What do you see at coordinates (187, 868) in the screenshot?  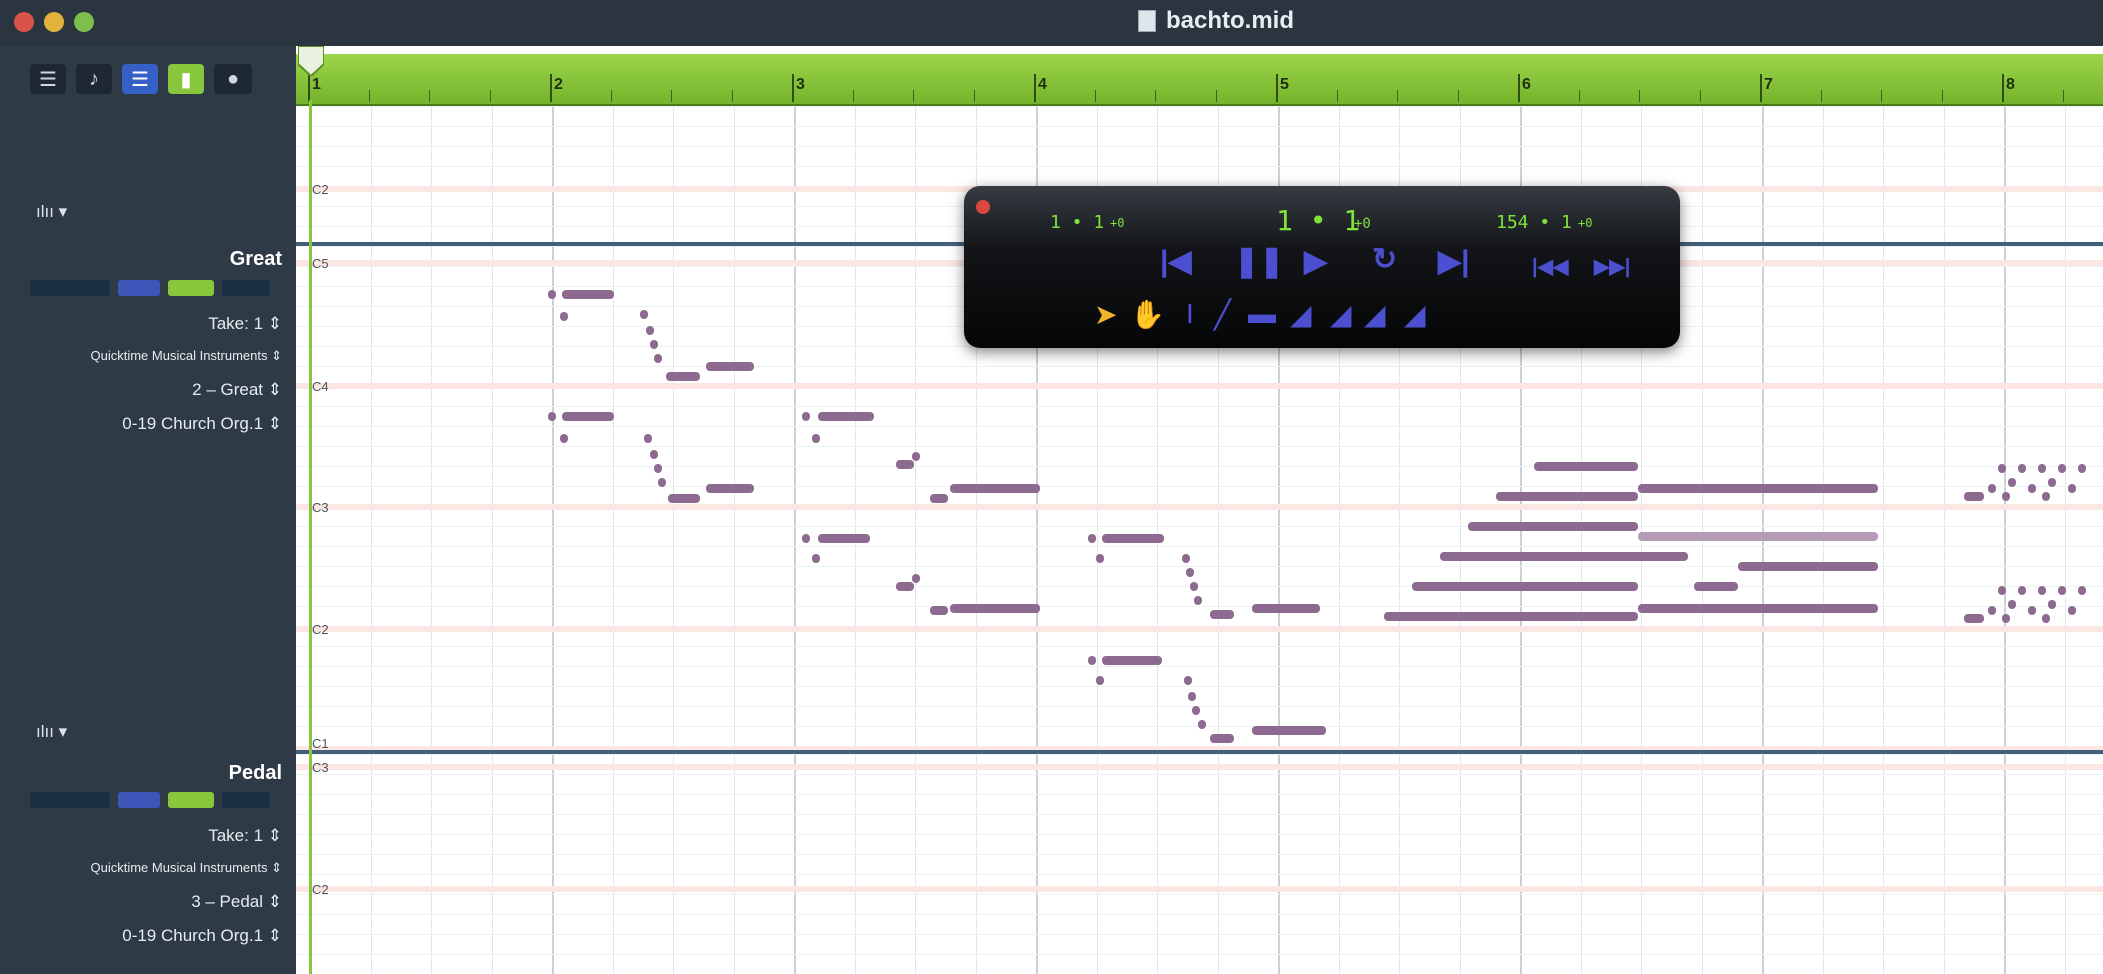 I see `device-select-pedal: Quicktime Musical Instruments ⇕` at bounding box center [187, 868].